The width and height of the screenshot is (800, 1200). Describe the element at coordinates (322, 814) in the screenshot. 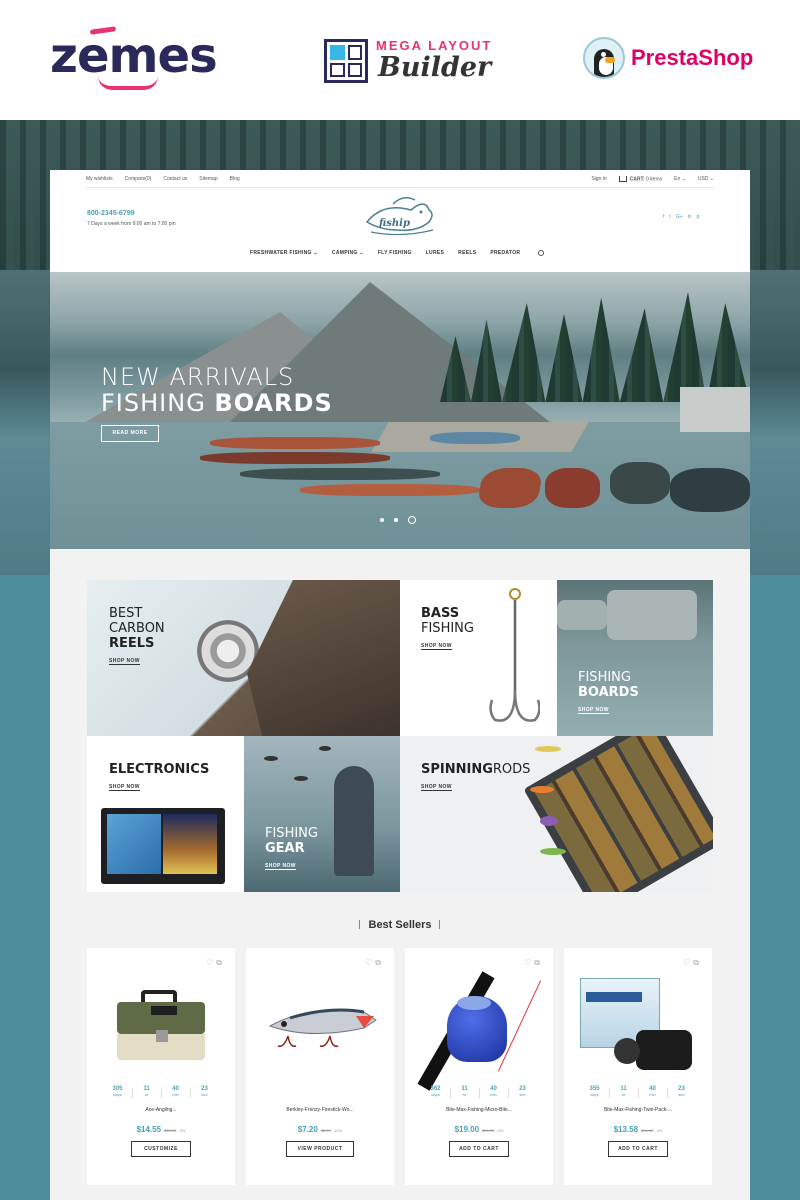

I see `tile-fishing-gear: FISHING GEAR SHOP NOW` at that location.